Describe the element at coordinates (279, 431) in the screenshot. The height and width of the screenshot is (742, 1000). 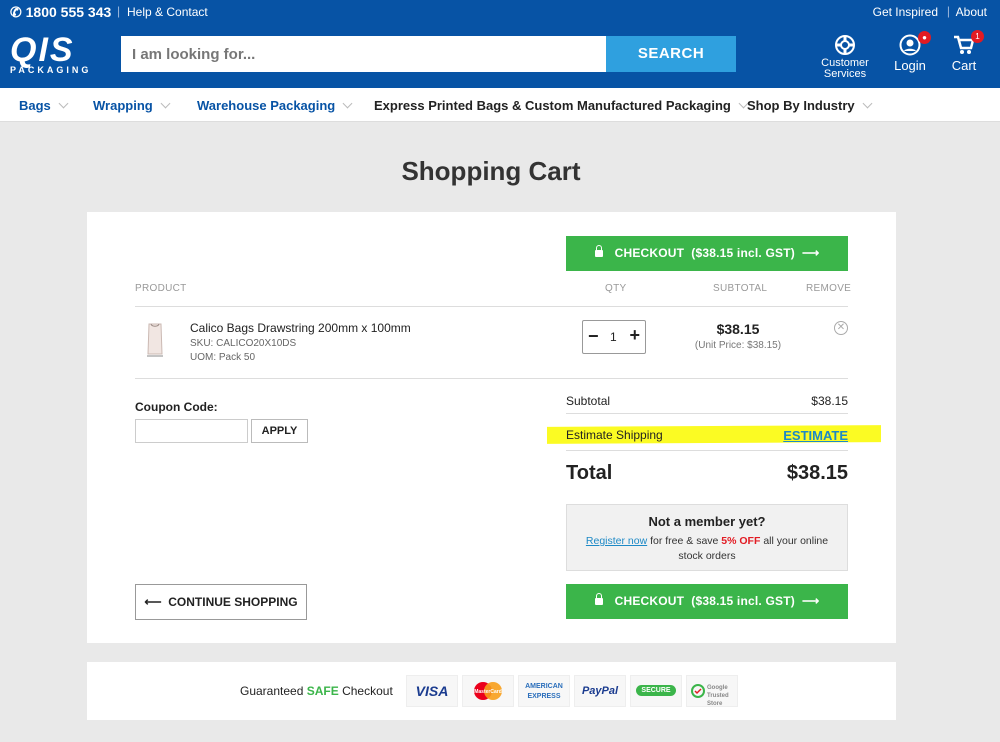
I see `apply-coupon-button: APPLY` at that location.